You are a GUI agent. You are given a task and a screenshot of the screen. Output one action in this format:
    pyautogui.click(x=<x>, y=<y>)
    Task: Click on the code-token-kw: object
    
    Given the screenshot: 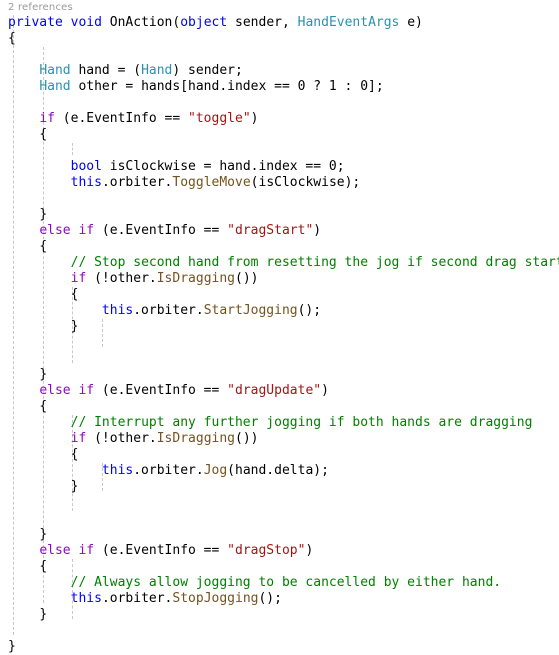 What is the action you would take?
    pyautogui.click(x=204, y=22)
    